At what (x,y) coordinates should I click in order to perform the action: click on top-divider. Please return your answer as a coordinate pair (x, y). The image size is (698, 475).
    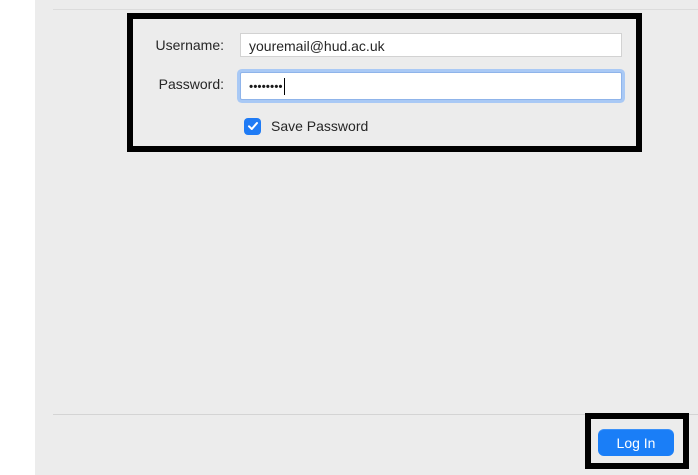
    Looking at the image, I should click on (375, 9).